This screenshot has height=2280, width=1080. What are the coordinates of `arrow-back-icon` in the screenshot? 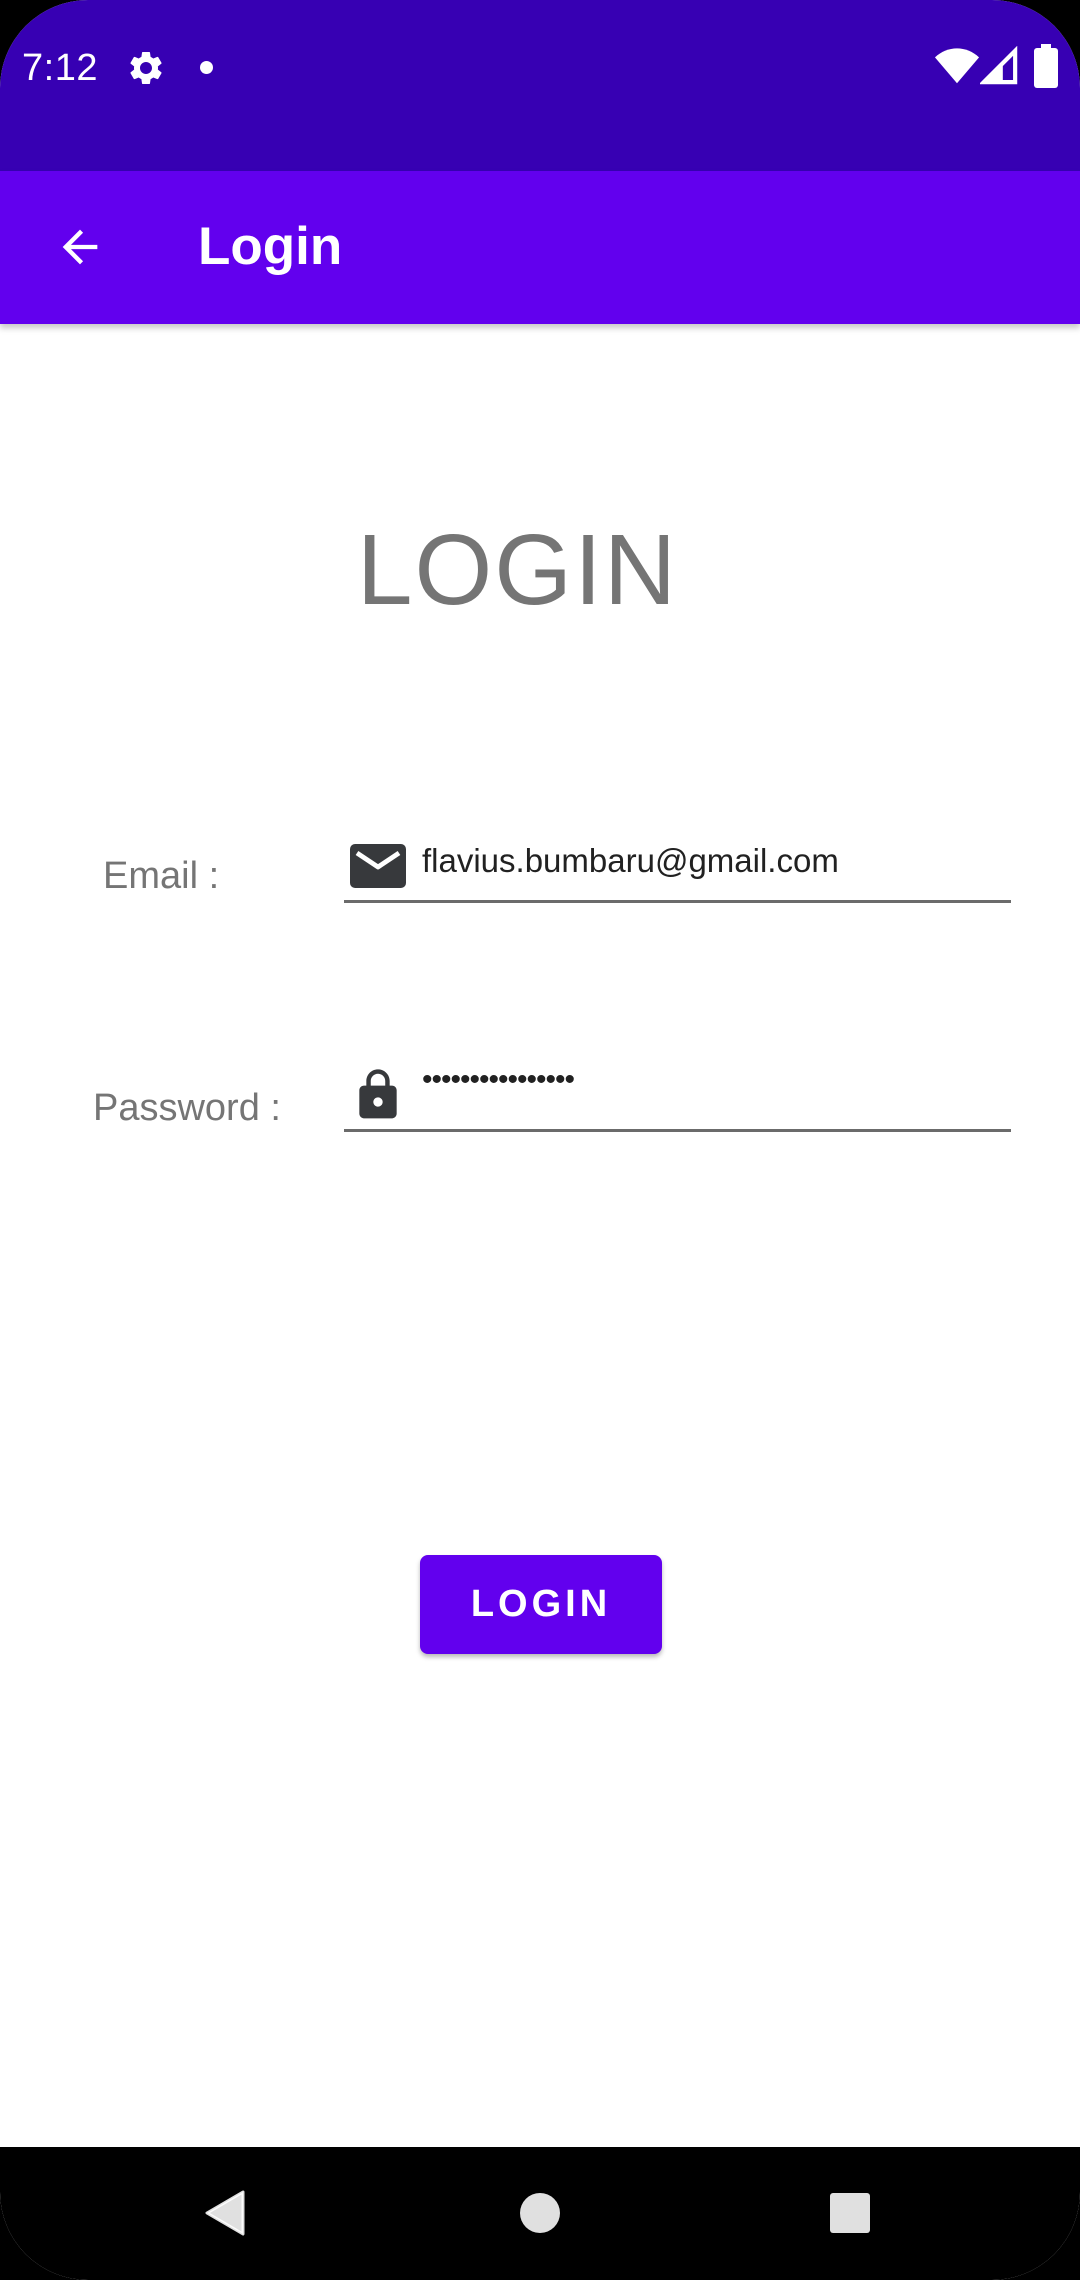 It's located at (80, 247).